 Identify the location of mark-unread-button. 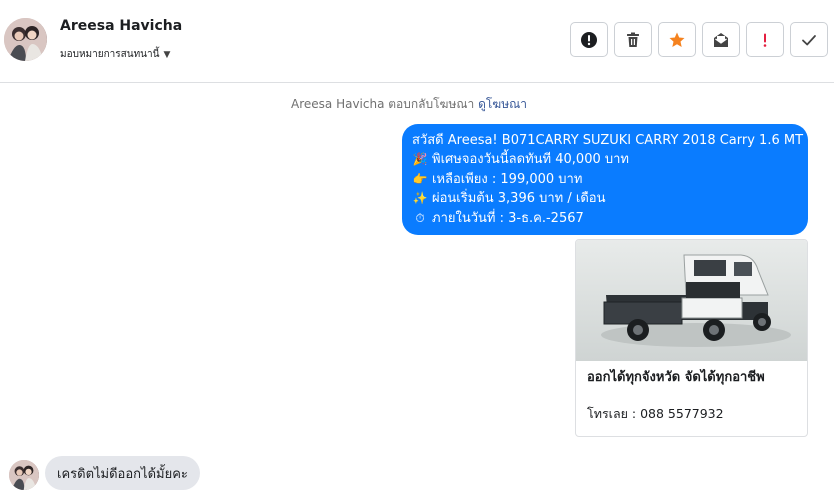
(721, 39).